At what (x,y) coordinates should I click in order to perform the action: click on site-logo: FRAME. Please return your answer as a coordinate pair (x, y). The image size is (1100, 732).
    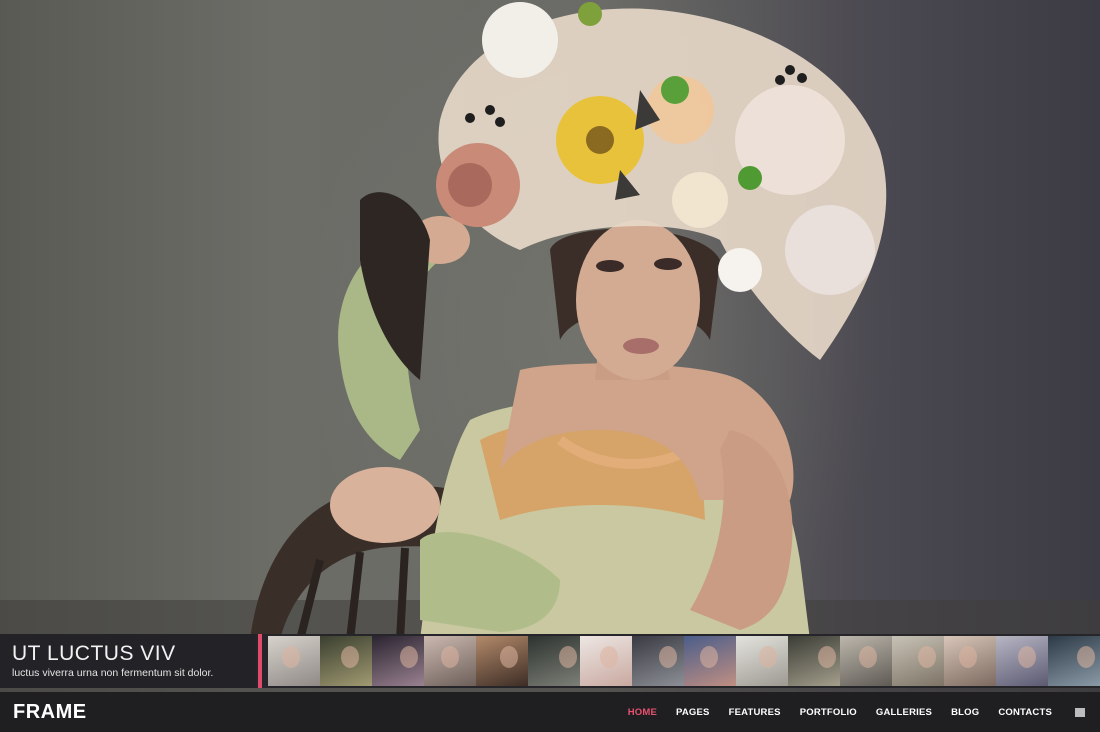
    Looking at the image, I should click on (50, 712).